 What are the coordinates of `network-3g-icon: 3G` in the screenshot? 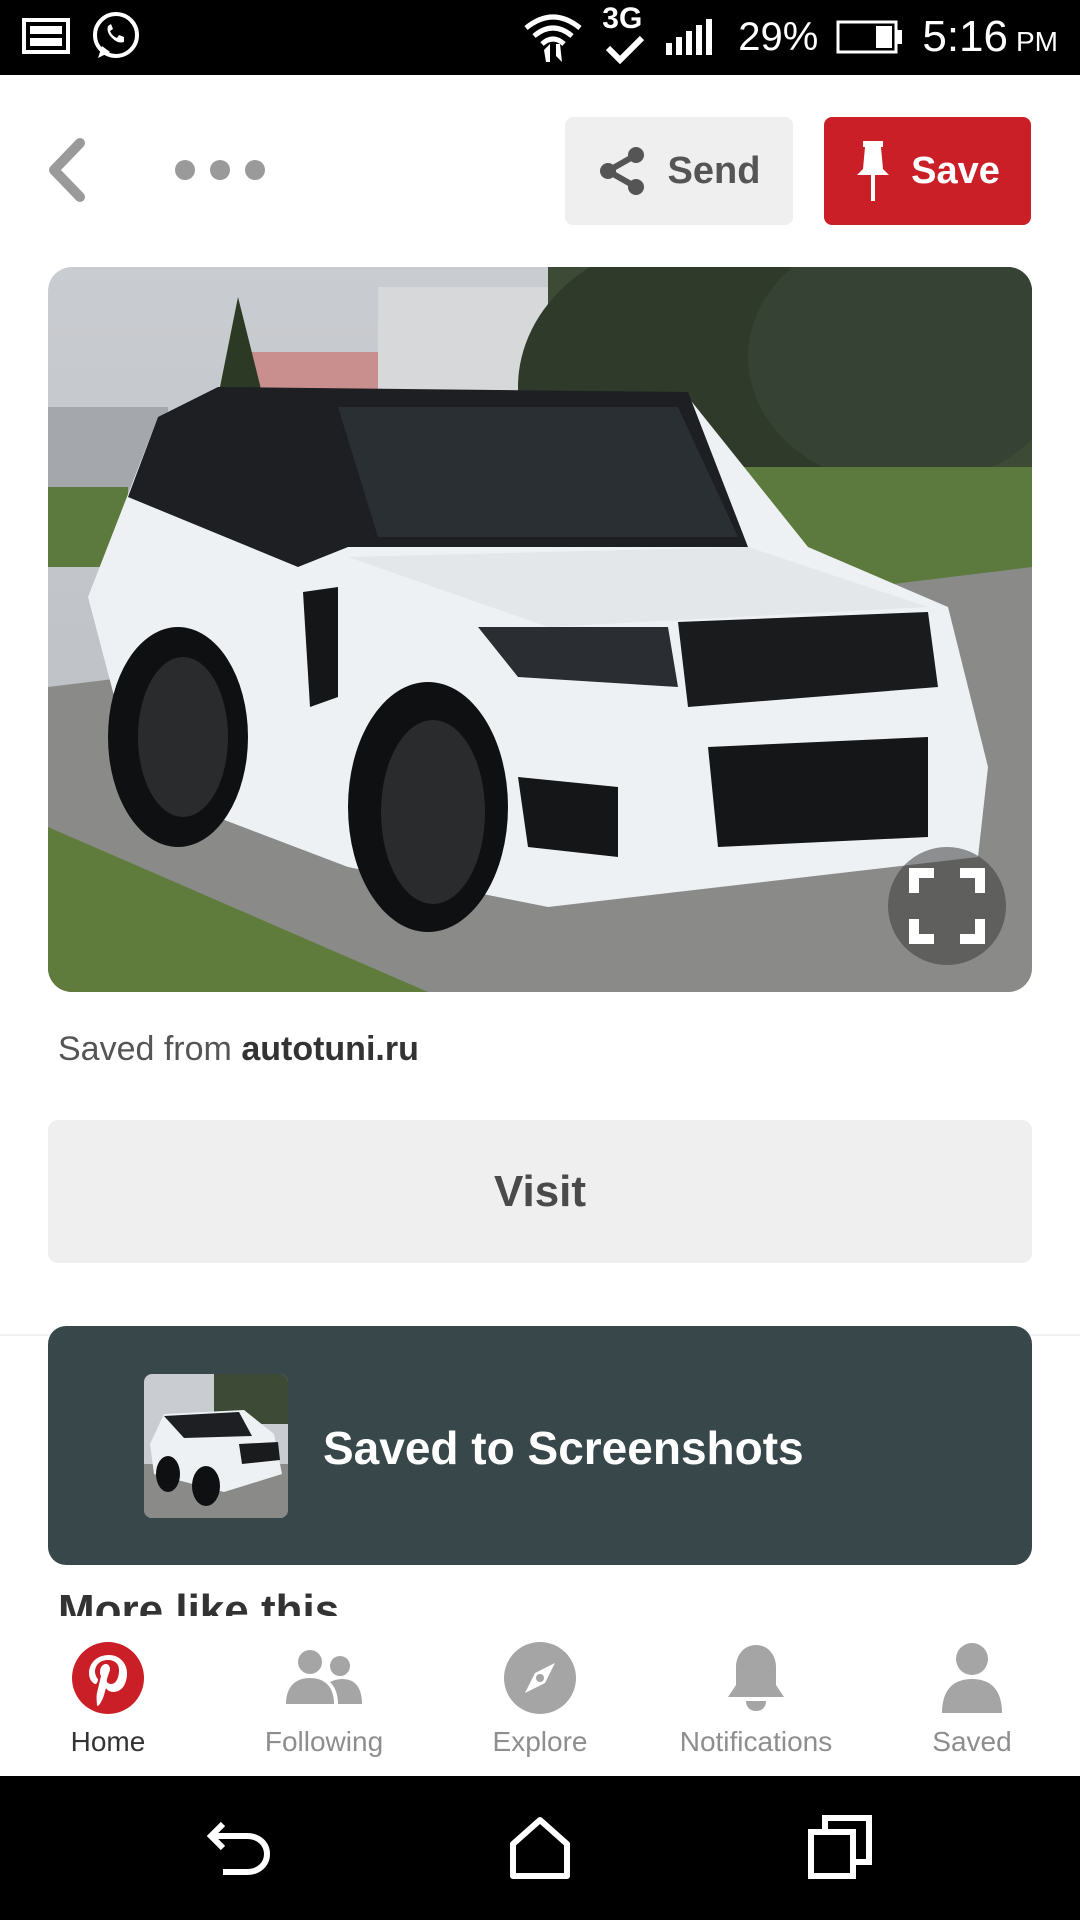 It's located at (624, 34).